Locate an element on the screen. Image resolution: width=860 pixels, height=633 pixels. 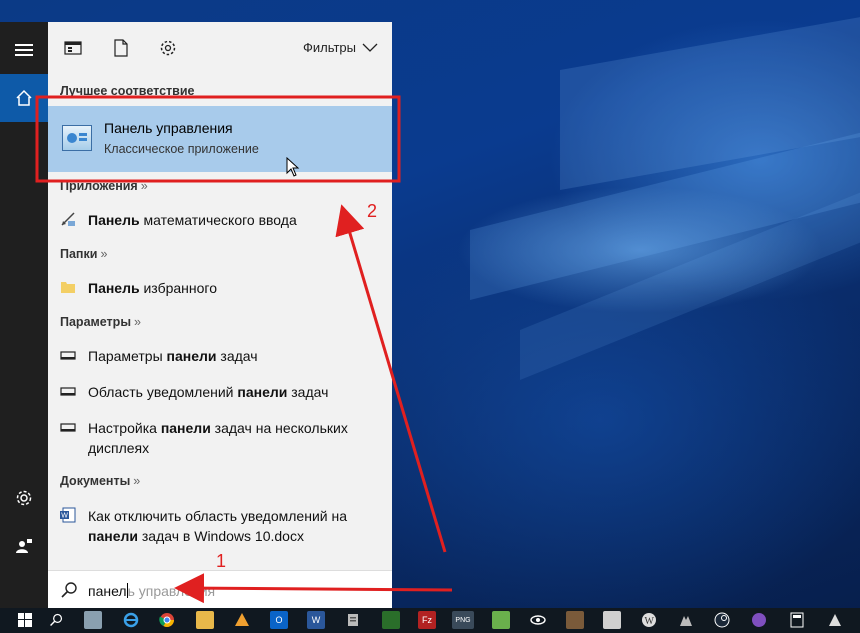
file-explorer-icon is located at coordinates (205, 620).